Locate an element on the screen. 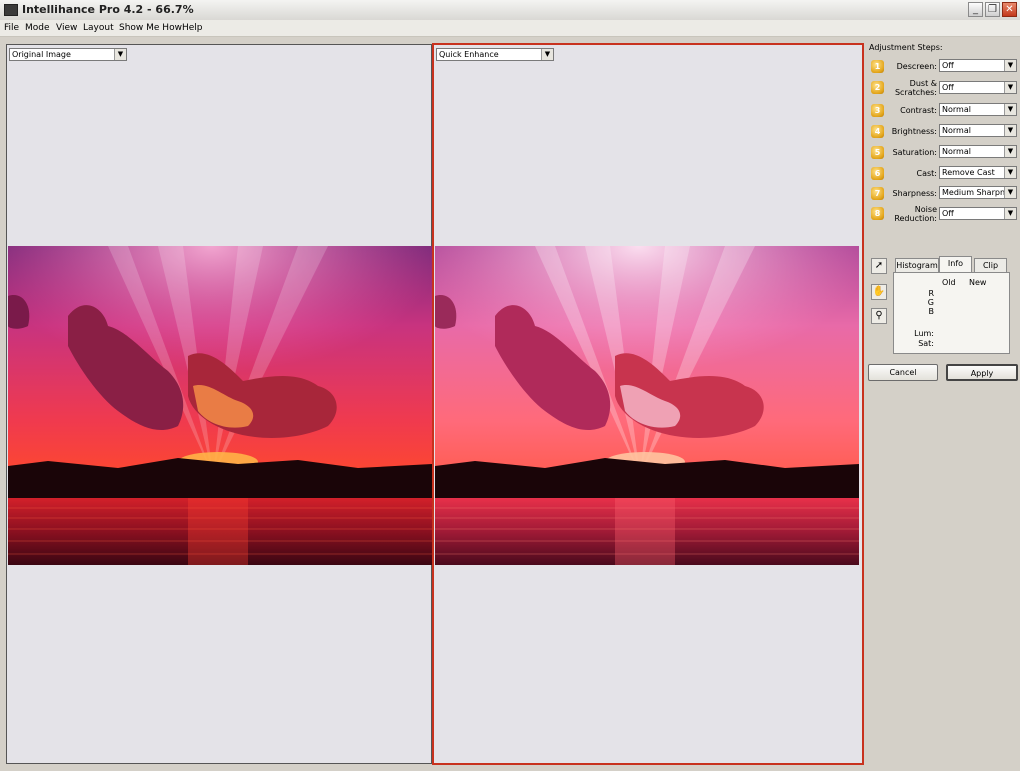  tab-info: Info is located at coordinates (955, 264).